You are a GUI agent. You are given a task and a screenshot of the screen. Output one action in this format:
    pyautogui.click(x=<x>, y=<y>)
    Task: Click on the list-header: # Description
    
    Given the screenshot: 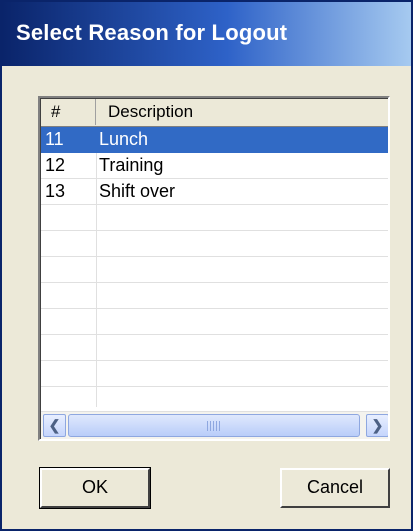 What is the action you would take?
    pyautogui.click(x=214, y=113)
    